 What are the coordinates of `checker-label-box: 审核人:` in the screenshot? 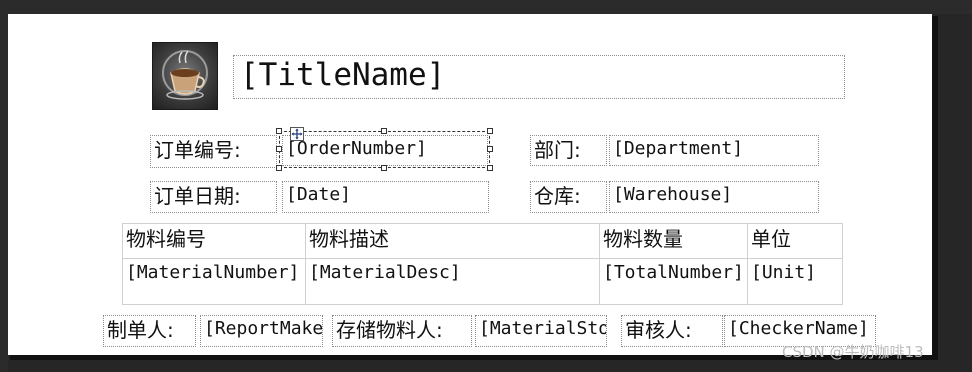 It's located at (672, 331).